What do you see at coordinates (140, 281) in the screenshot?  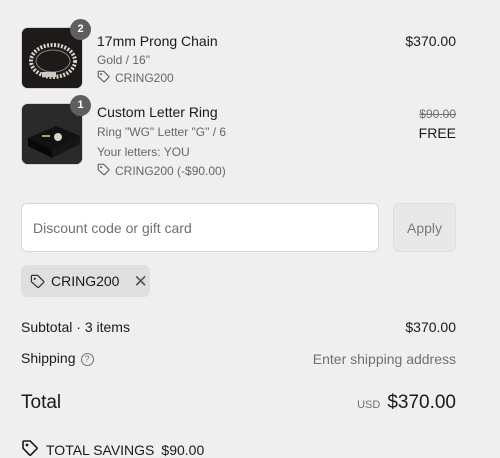 I see `close-icon: ✕` at bounding box center [140, 281].